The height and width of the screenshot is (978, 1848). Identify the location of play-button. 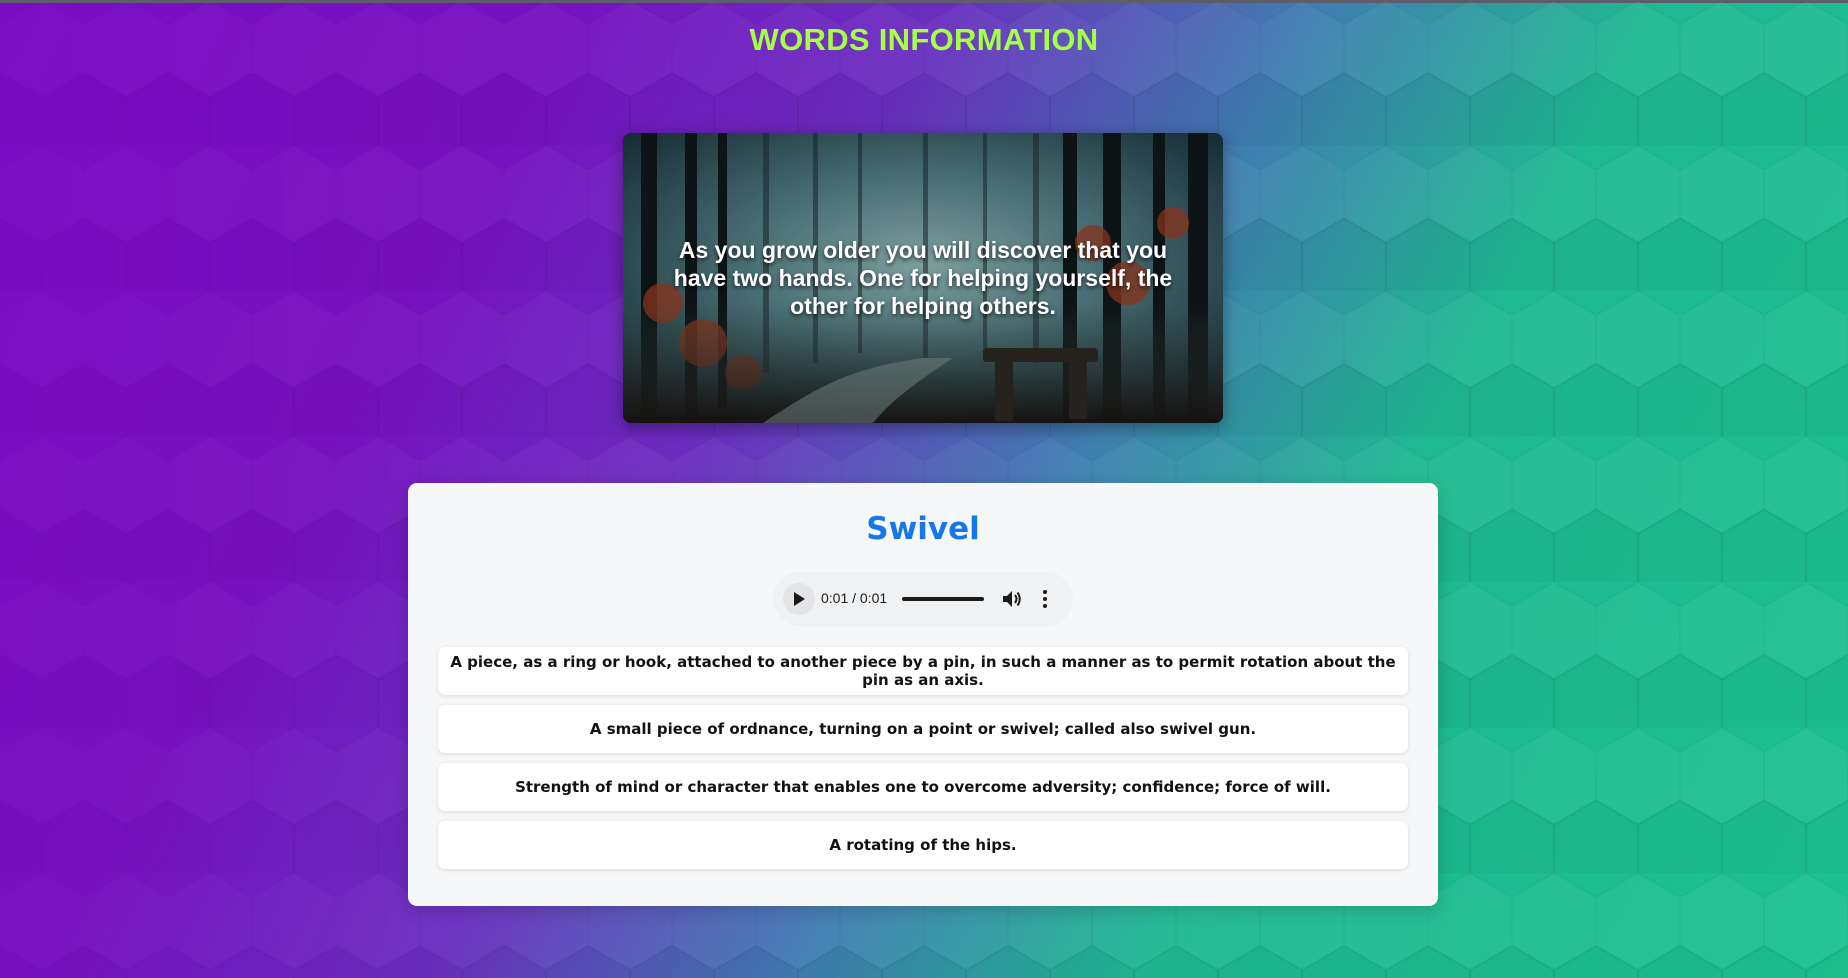
(799, 599).